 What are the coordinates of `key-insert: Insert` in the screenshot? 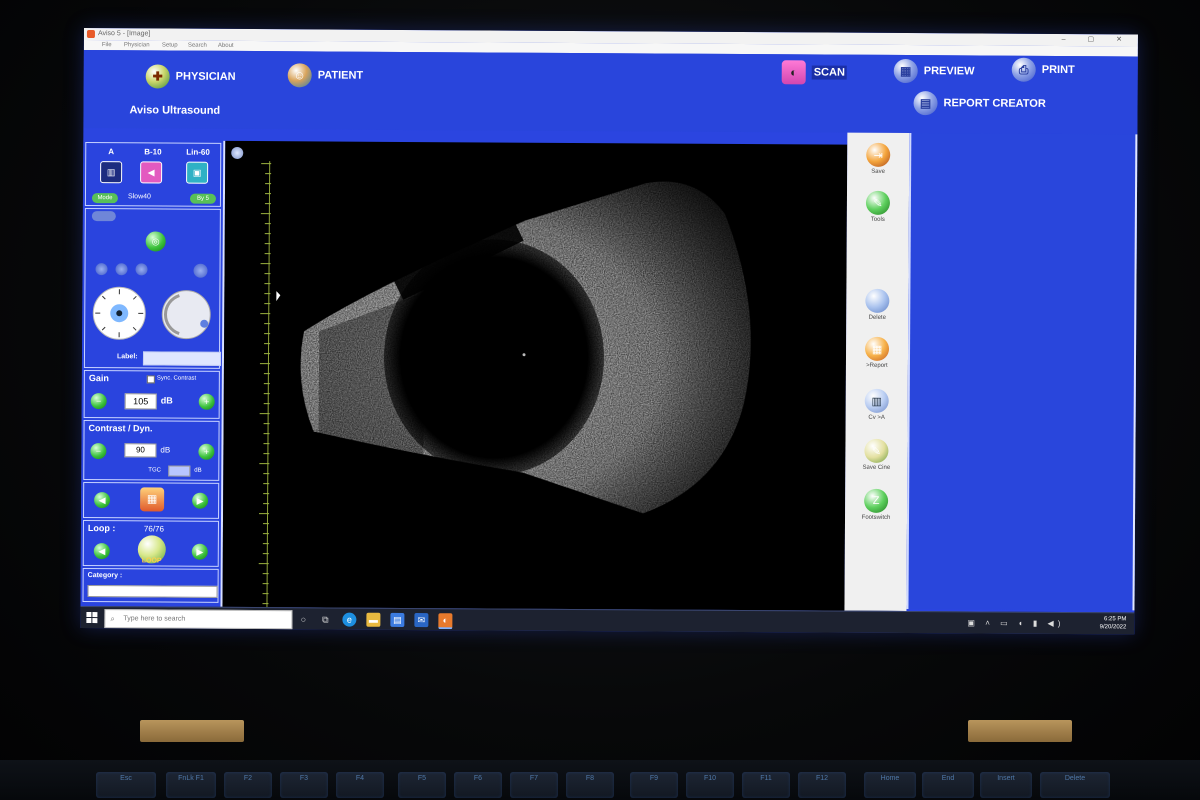 It's located at (1006, 785).